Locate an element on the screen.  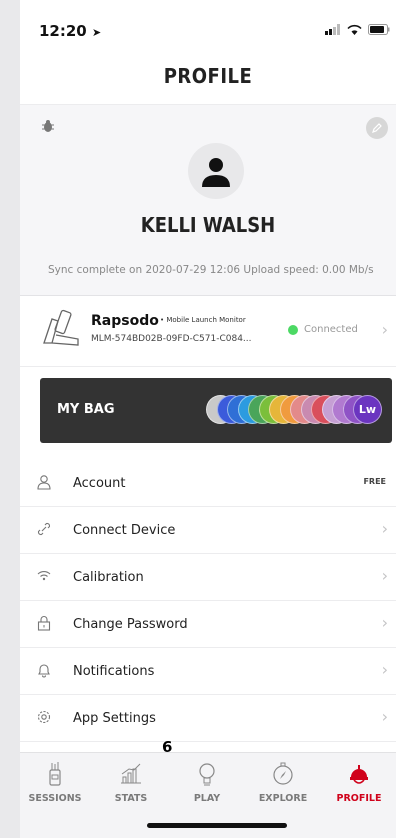
signal-icon is located at coordinates (44, 575).